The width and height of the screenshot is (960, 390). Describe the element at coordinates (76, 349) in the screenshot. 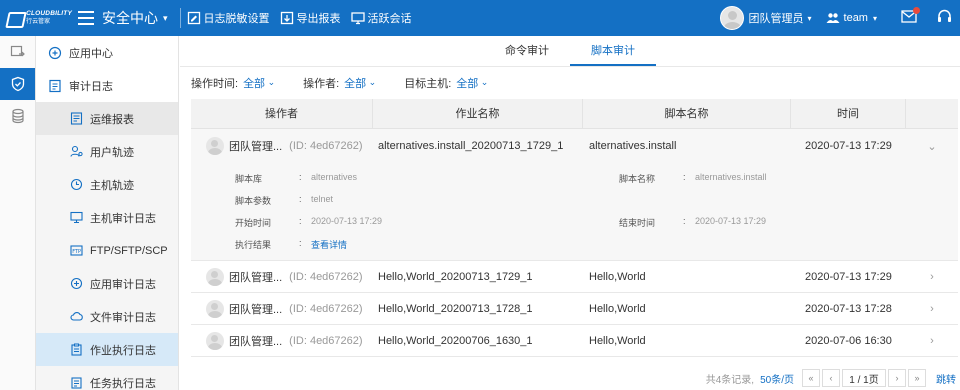

I see `job-log-icon` at that location.